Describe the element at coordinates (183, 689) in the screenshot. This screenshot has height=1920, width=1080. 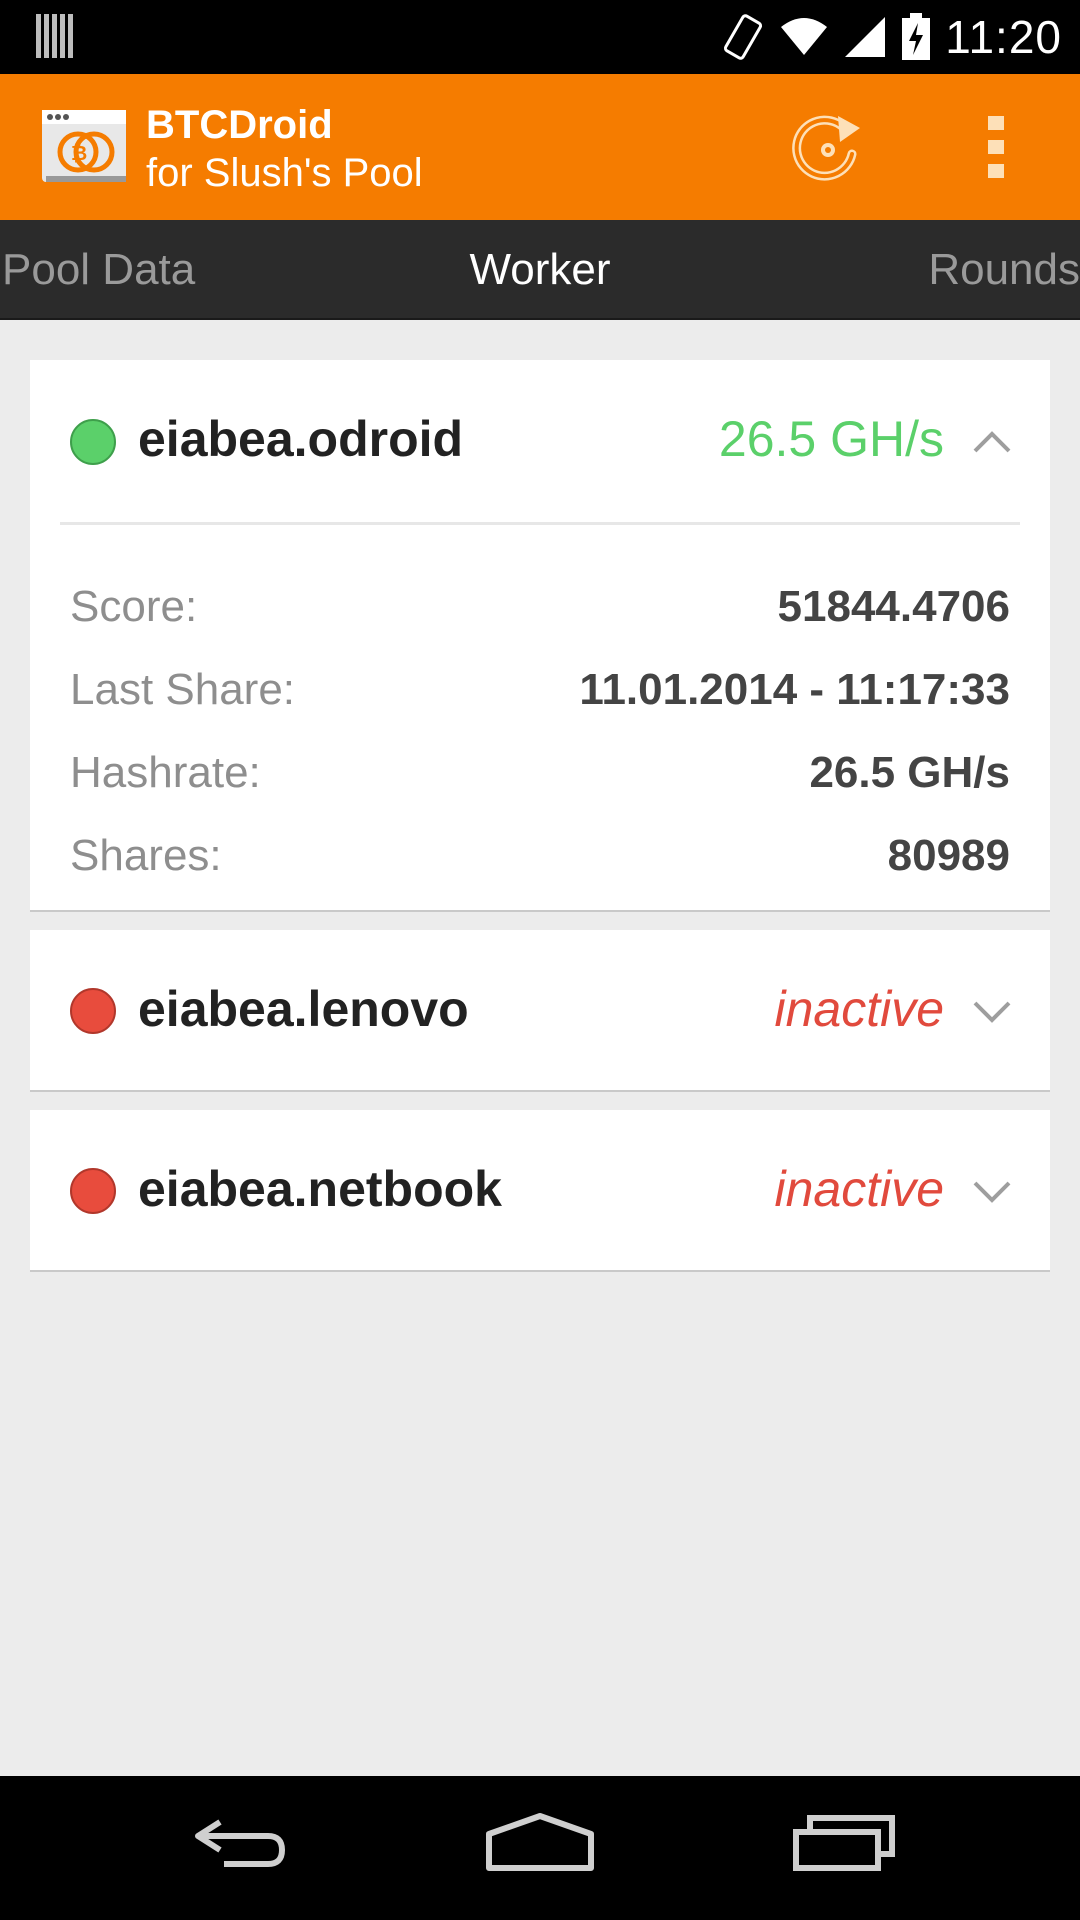
I see `detail-label: Last Share:` at that location.